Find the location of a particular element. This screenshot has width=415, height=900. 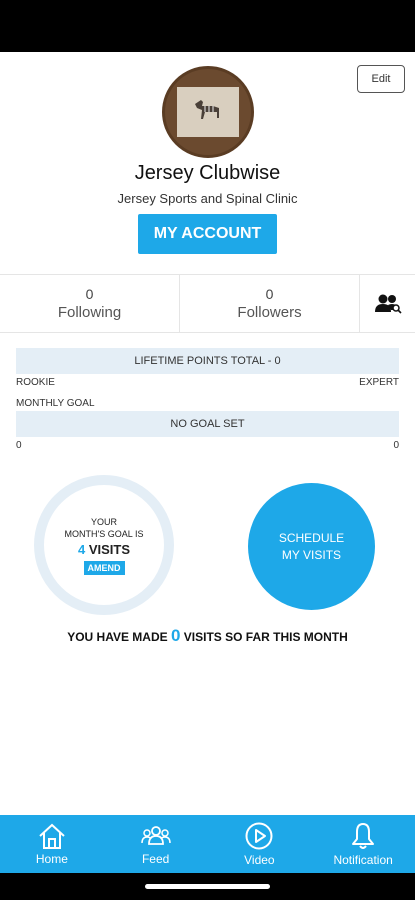

tab-video-label: Video is located at coordinates (259, 860).